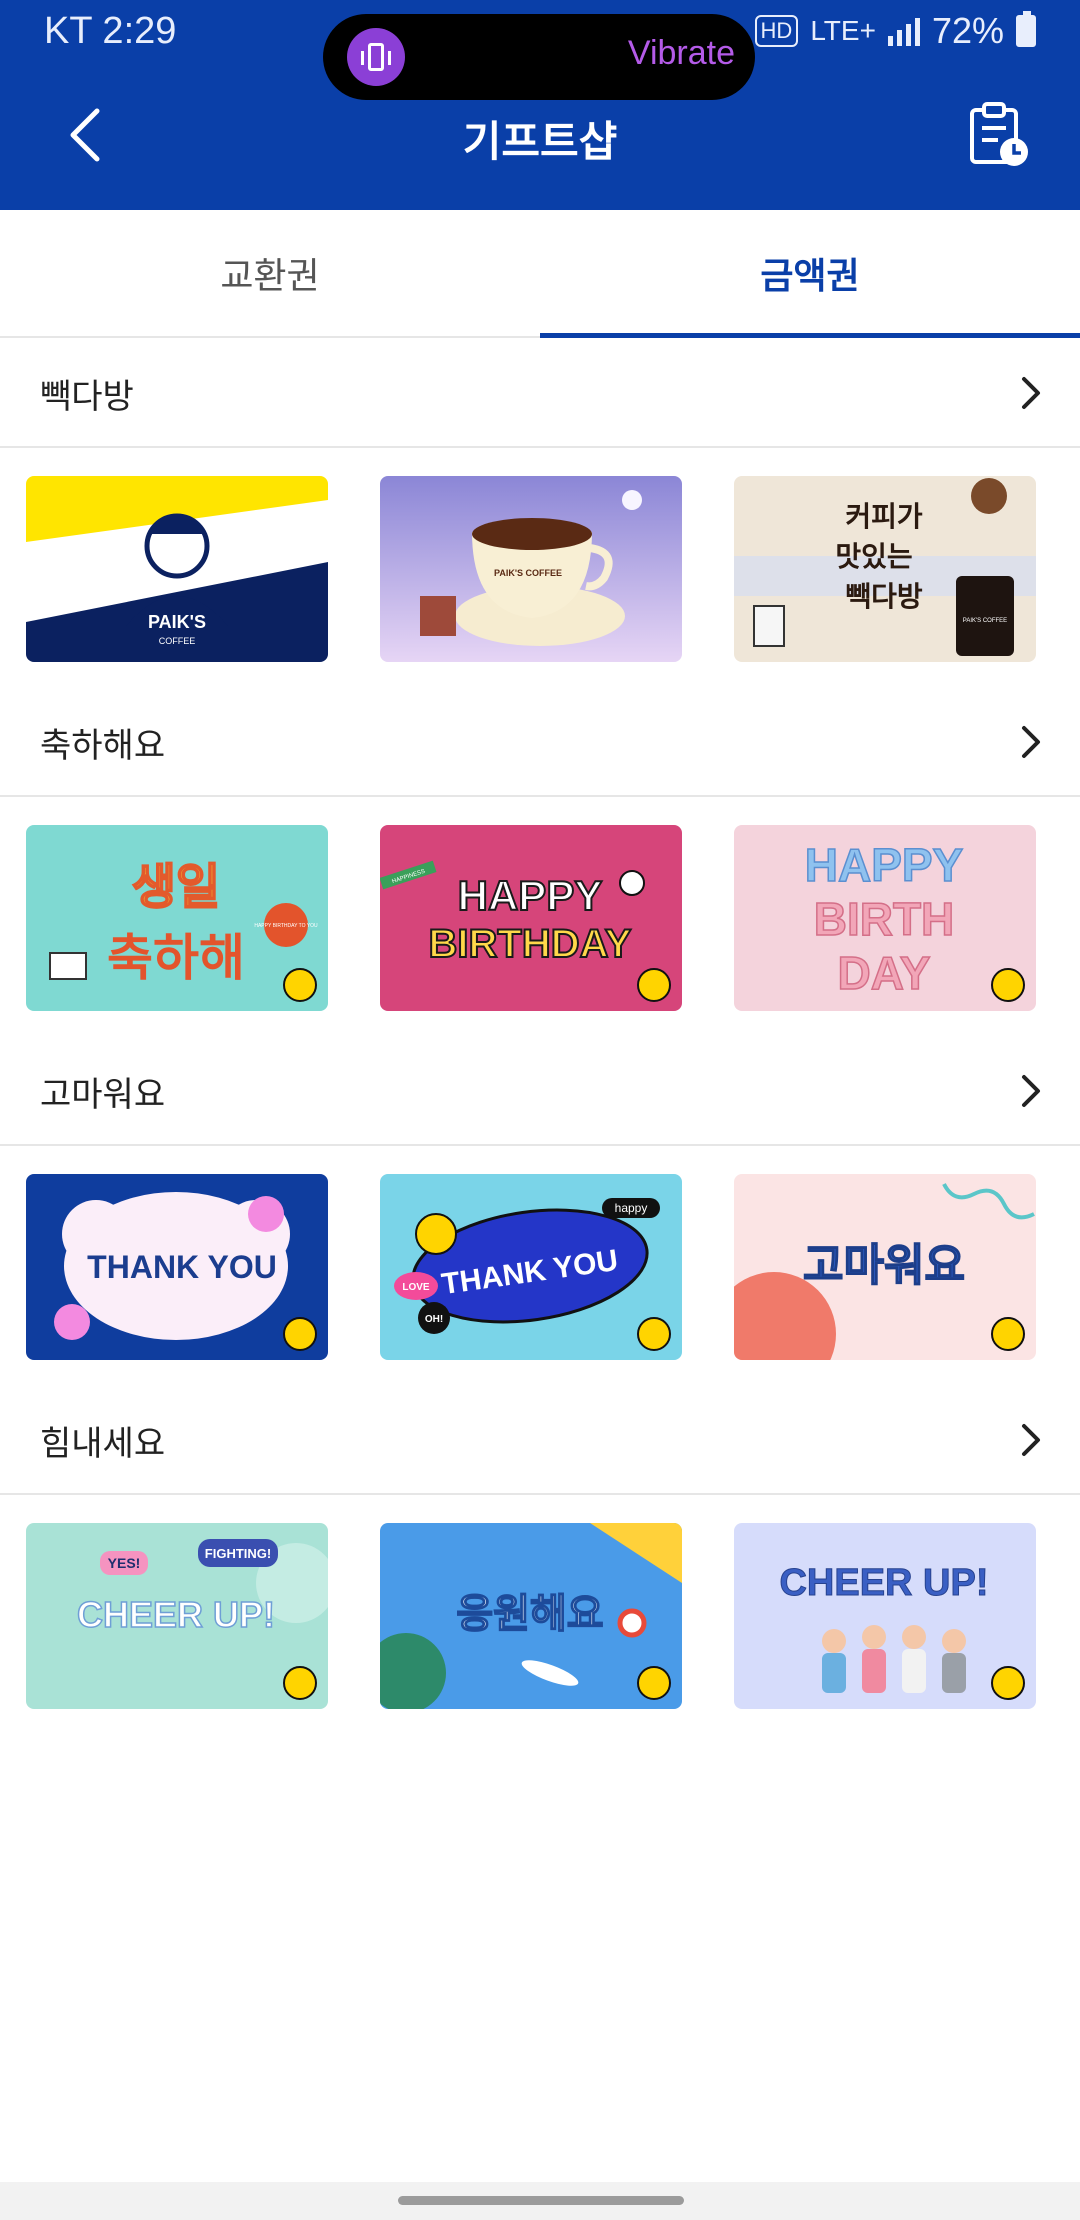  Describe the element at coordinates (110, 31) in the screenshot. I see `status-time: KT 2:29` at that location.